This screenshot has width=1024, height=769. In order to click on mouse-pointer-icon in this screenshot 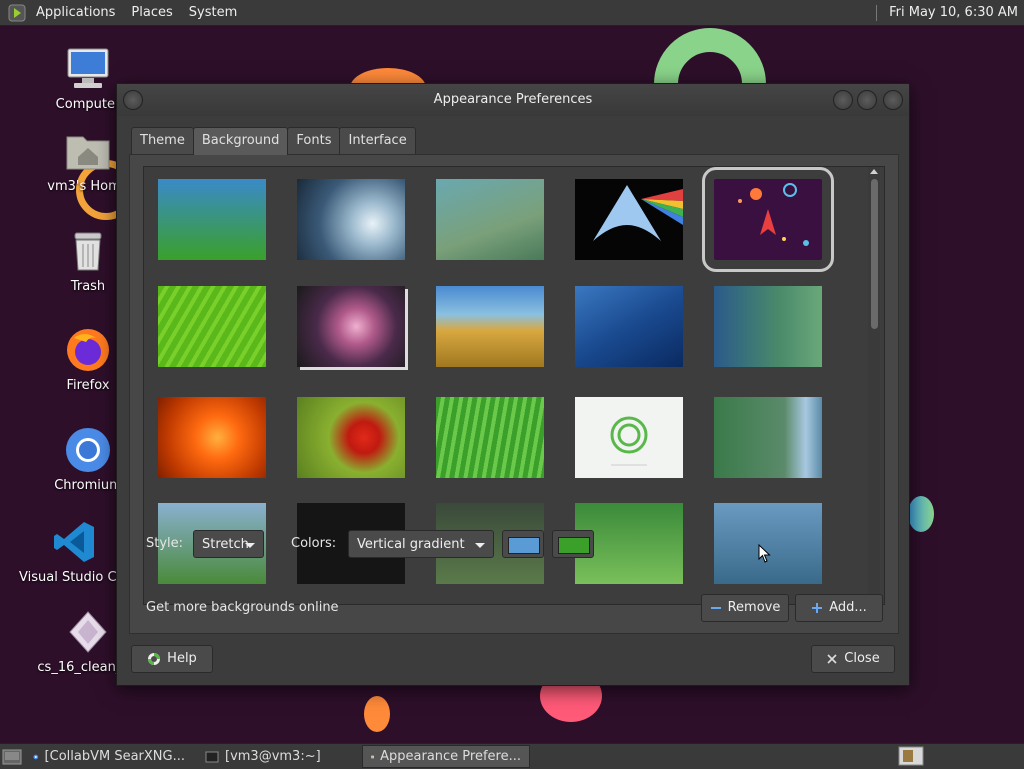, I will do `click(764, 553)`.